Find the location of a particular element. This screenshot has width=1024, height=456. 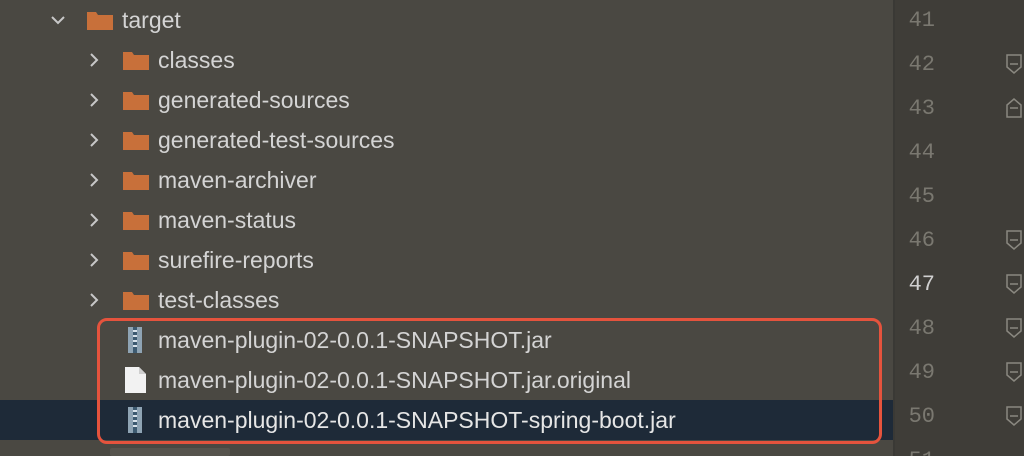

tree-row-label: test-classes is located at coordinates (219, 300).